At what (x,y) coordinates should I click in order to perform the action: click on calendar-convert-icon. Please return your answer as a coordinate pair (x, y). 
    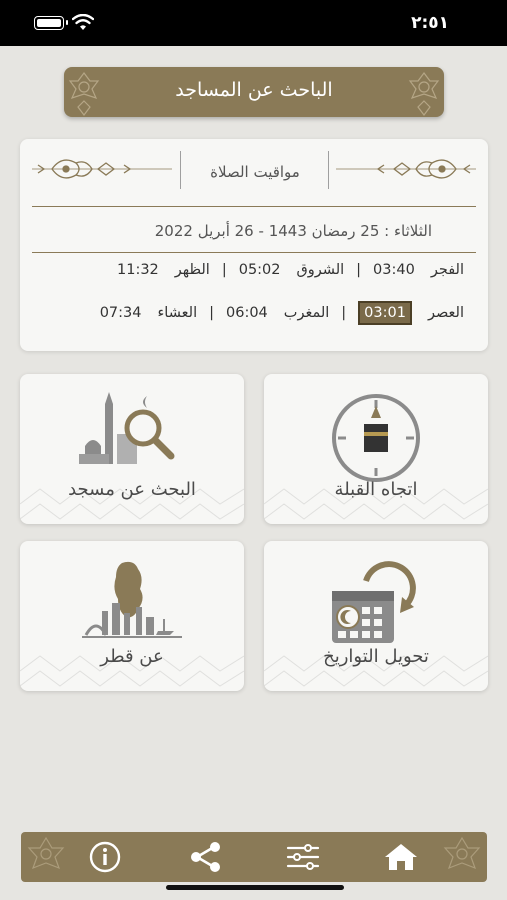
    Looking at the image, I should click on (374, 602).